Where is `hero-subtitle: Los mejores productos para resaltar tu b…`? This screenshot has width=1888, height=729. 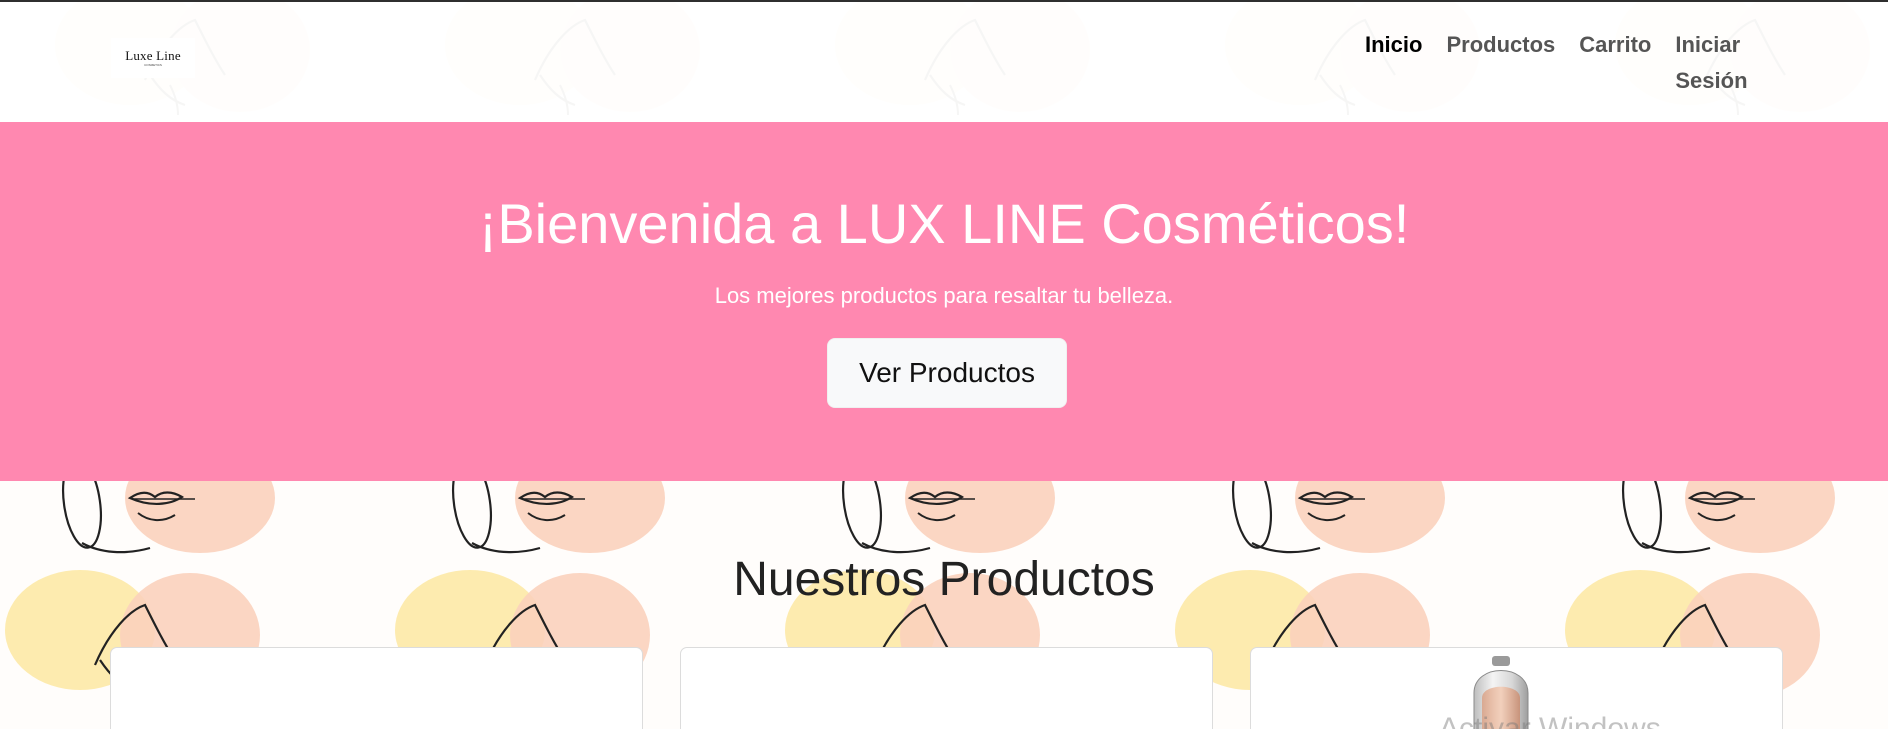
hero-subtitle: Los mejores productos para resaltar tu b… is located at coordinates (944, 295).